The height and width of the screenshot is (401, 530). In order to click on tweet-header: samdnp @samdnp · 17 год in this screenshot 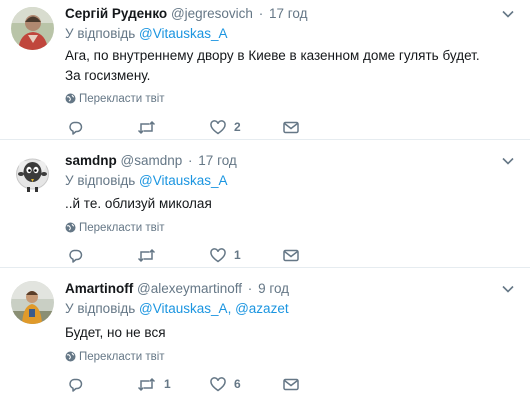, I will do `click(151, 161)`.